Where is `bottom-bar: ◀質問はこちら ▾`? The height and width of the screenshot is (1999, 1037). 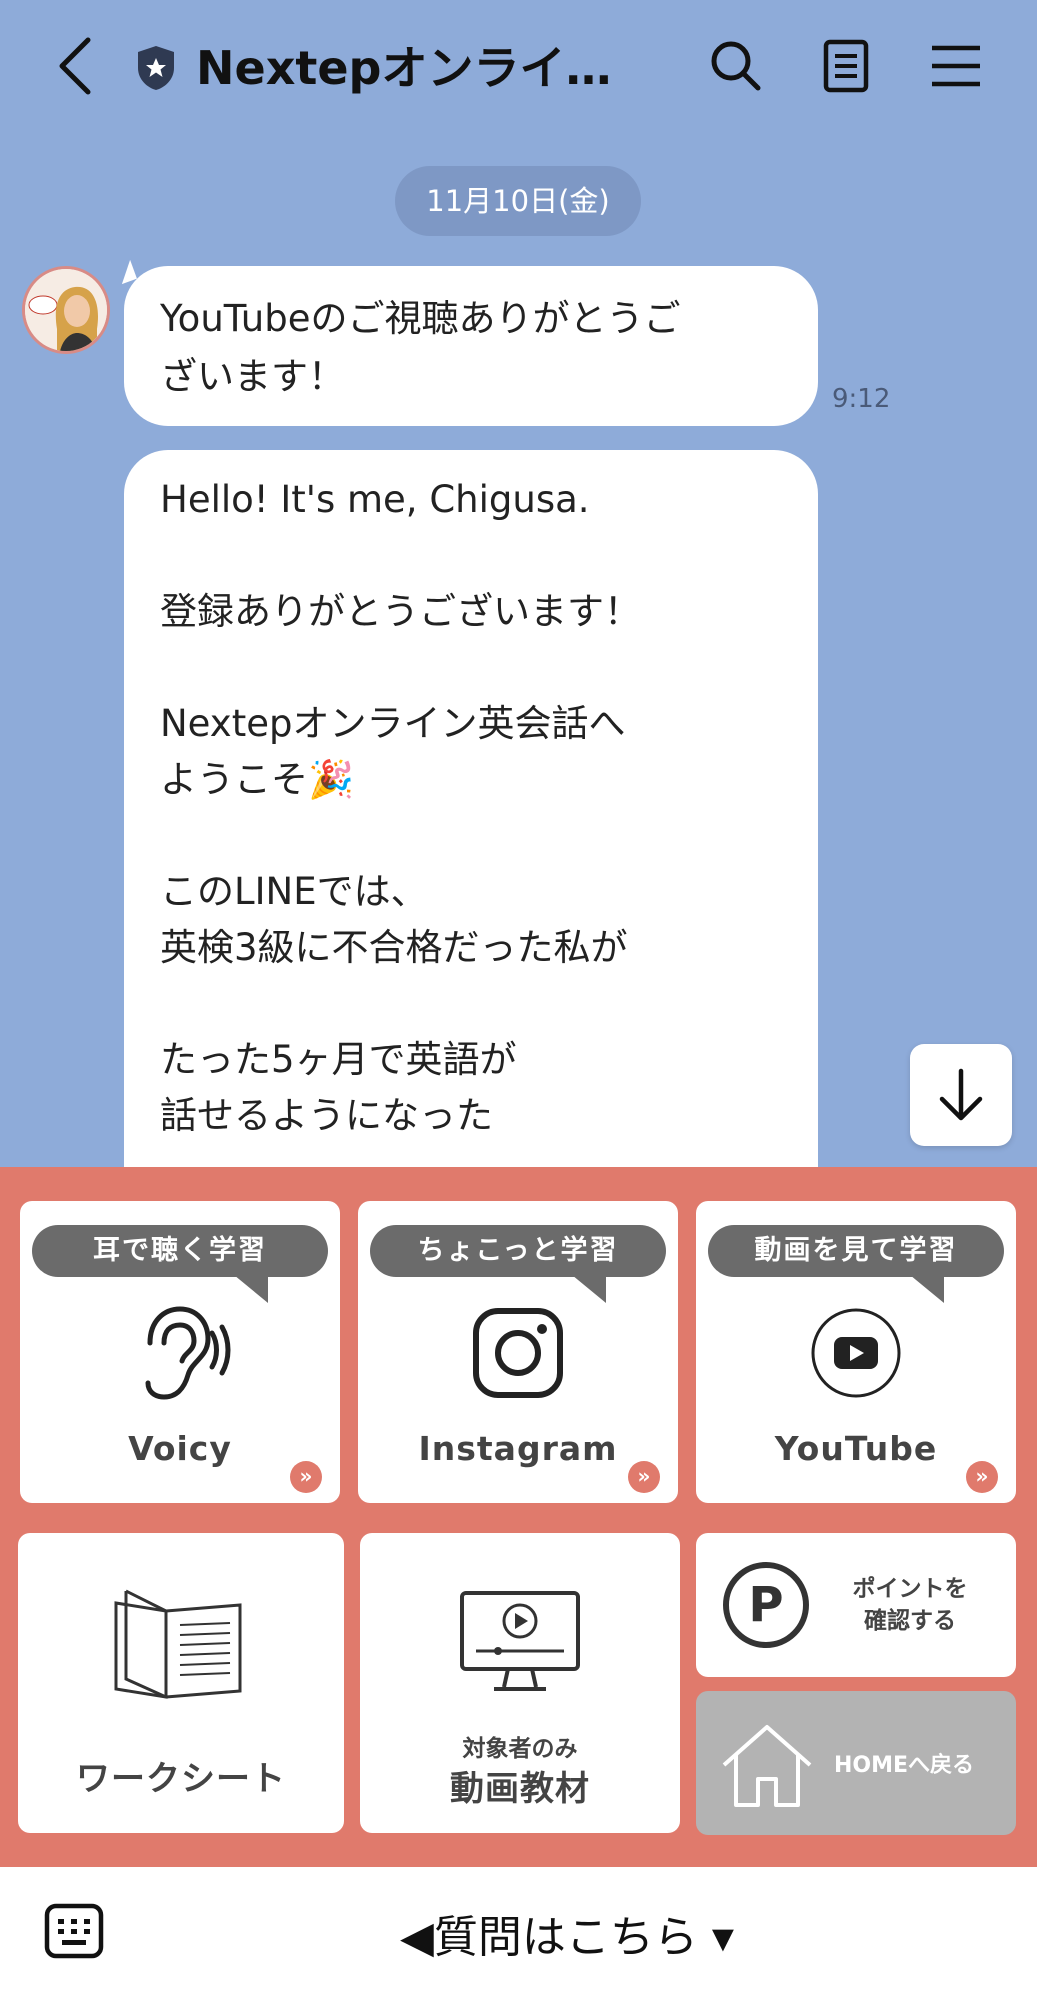
bottom-bar: ◀質問はこちら ▾ is located at coordinates (518, 1933).